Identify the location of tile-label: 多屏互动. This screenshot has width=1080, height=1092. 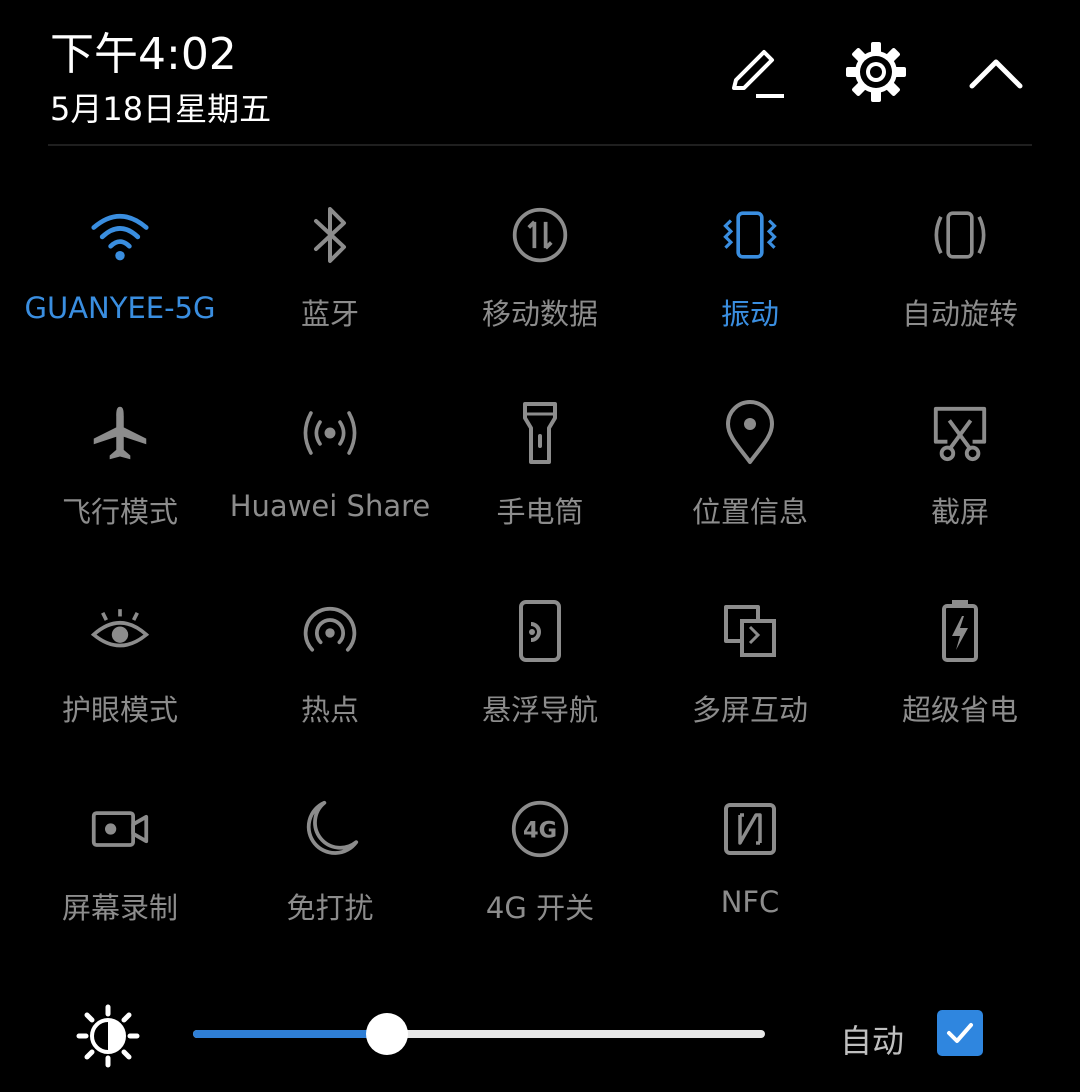
(749, 710).